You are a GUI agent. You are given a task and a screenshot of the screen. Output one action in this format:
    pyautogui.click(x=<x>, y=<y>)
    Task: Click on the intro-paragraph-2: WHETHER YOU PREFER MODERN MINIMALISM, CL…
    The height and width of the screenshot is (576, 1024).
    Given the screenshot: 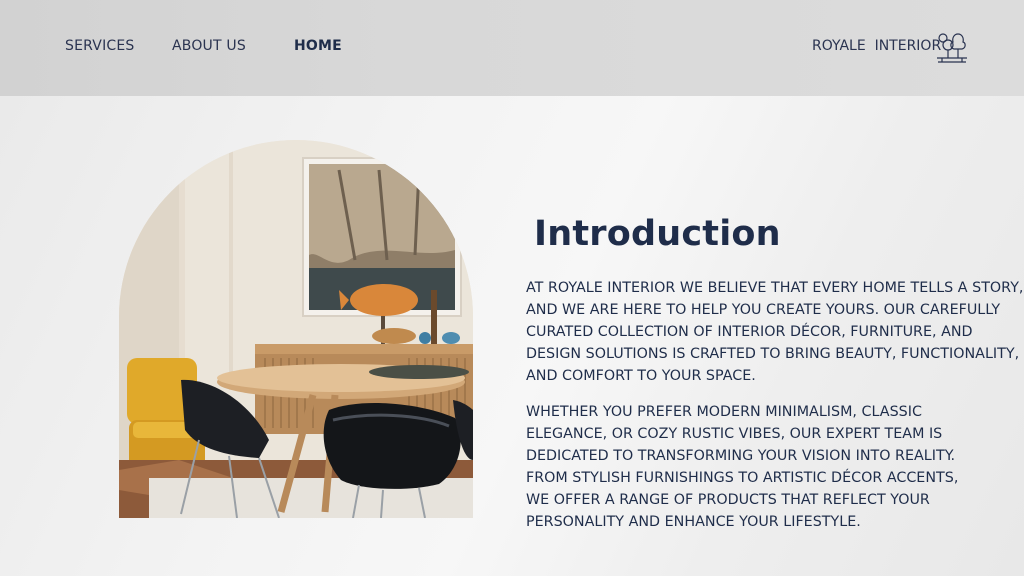 What is the action you would take?
    pyautogui.click(x=742, y=467)
    